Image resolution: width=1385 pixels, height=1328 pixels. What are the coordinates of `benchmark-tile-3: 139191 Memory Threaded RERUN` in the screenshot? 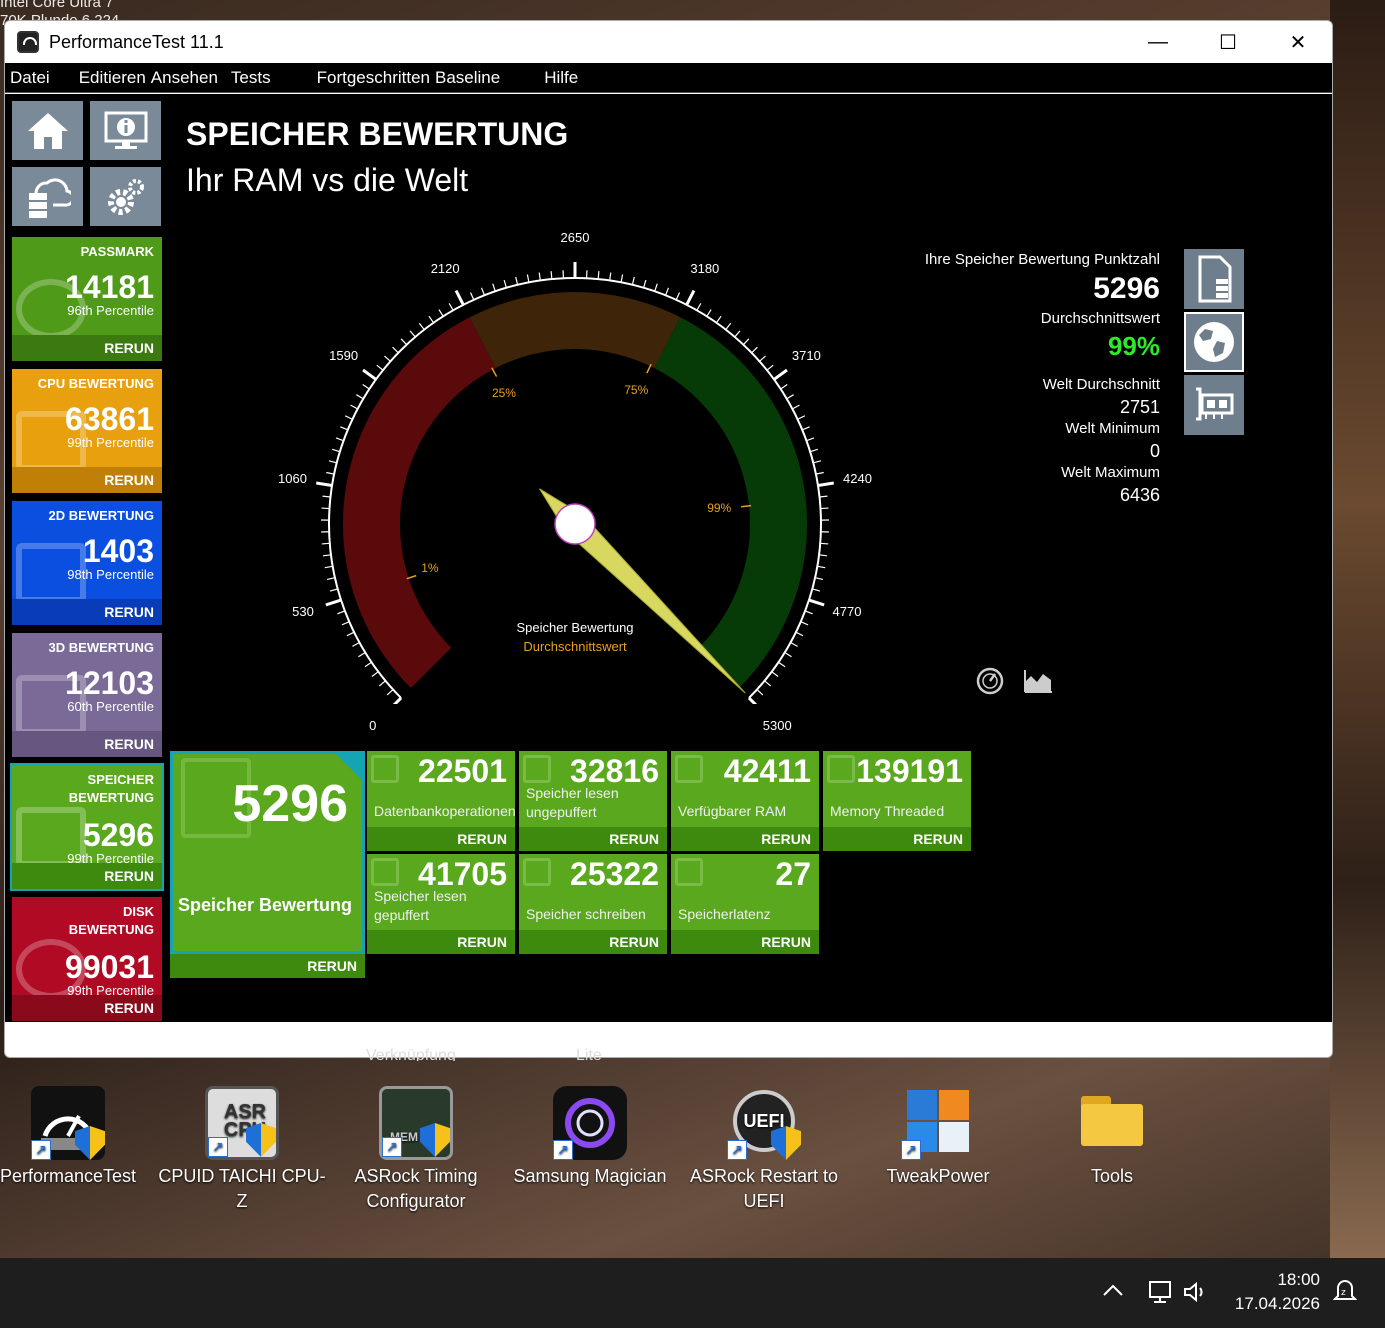 It's located at (897, 801).